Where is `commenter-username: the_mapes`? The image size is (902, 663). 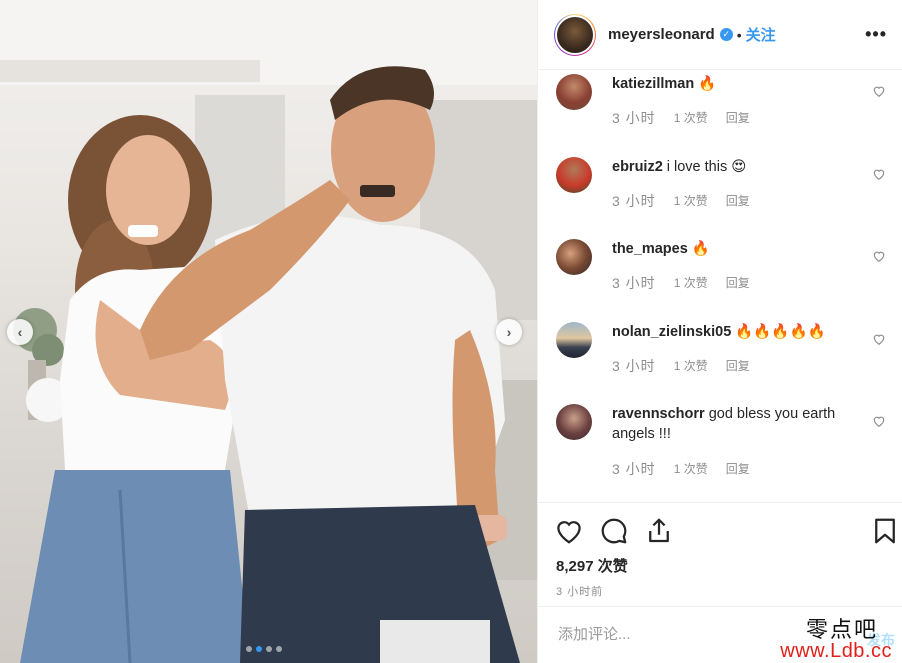 commenter-username: the_mapes is located at coordinates (650, 249).